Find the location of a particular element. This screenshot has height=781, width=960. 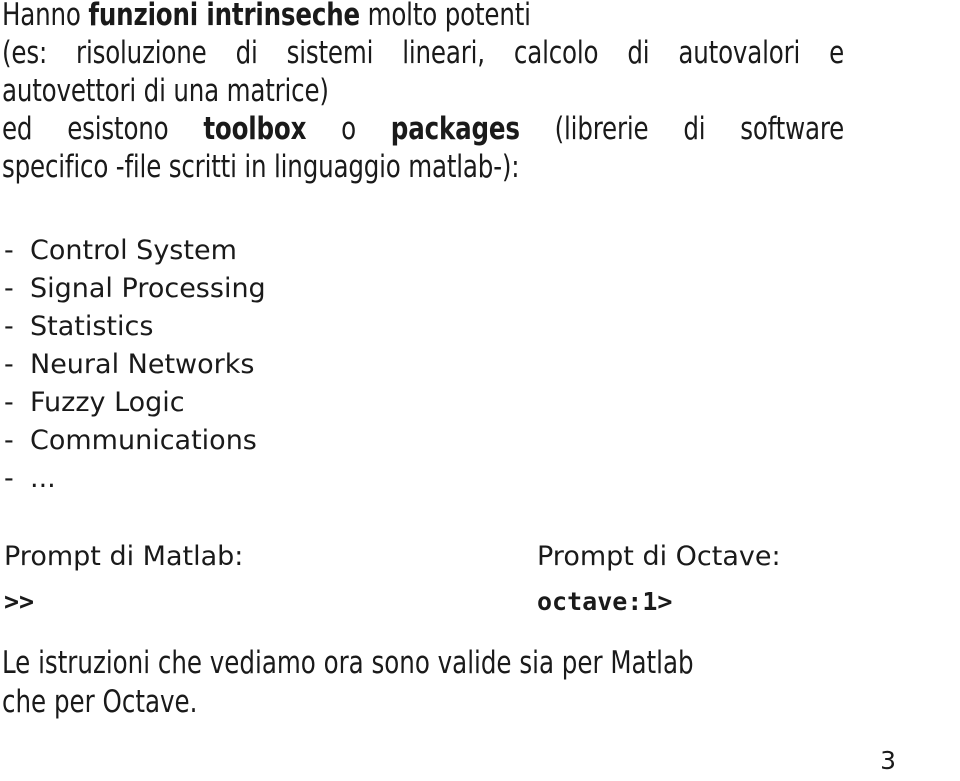

intro-word: e is located at coordinates (837, 53).